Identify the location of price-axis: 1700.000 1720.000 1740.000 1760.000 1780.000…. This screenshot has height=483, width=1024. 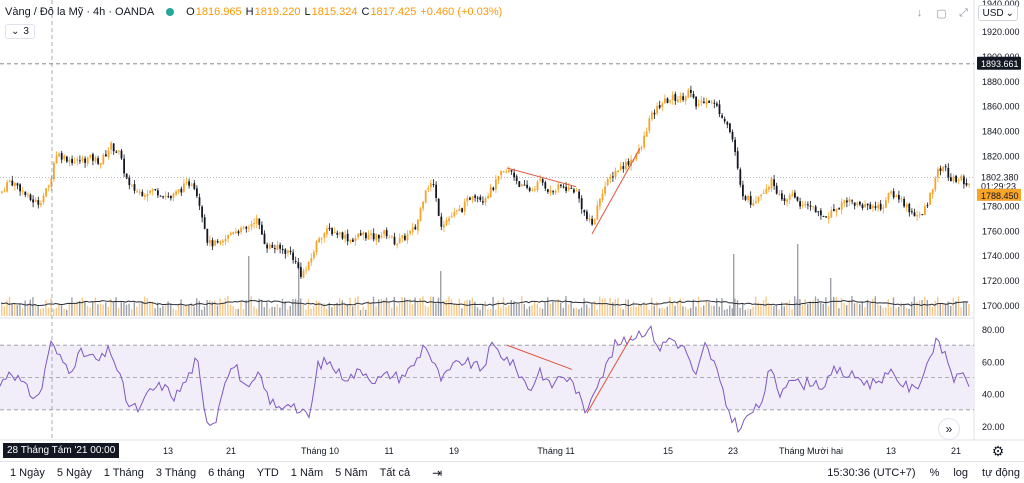
(999, 216).